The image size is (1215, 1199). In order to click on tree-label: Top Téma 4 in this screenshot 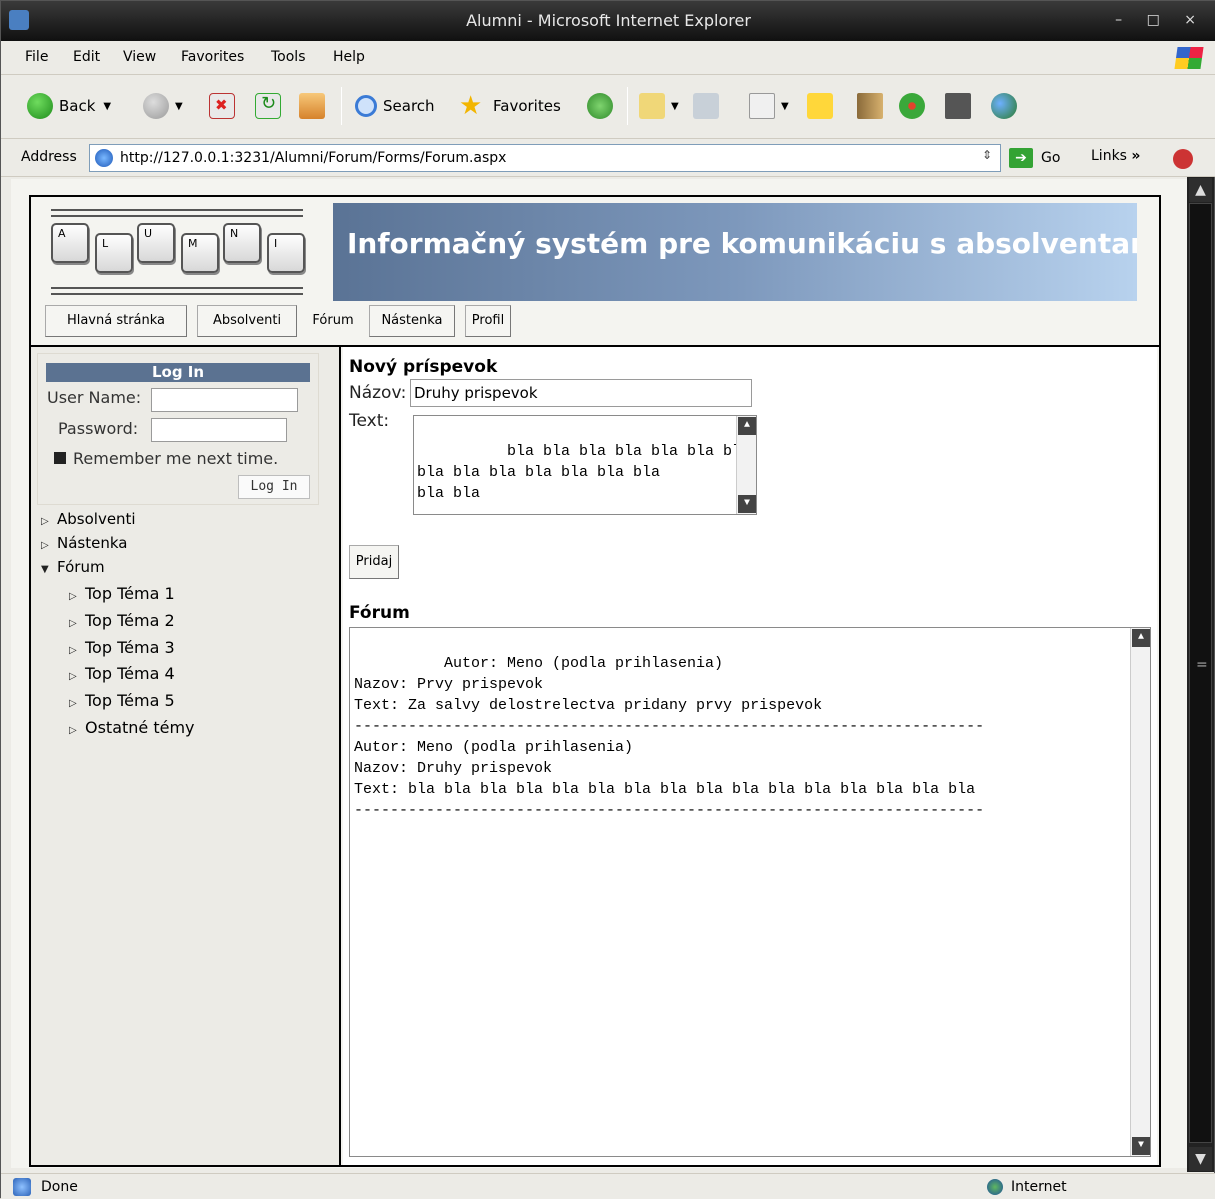, I will do `click(130, 673)`.